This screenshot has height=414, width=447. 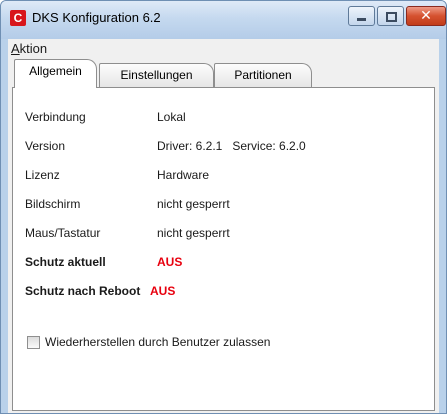 What do you see at coordinates (156, 75) in the screenshot?
I see `tab-einstellungen: Einstellungen` at bounding box center [156, 75].